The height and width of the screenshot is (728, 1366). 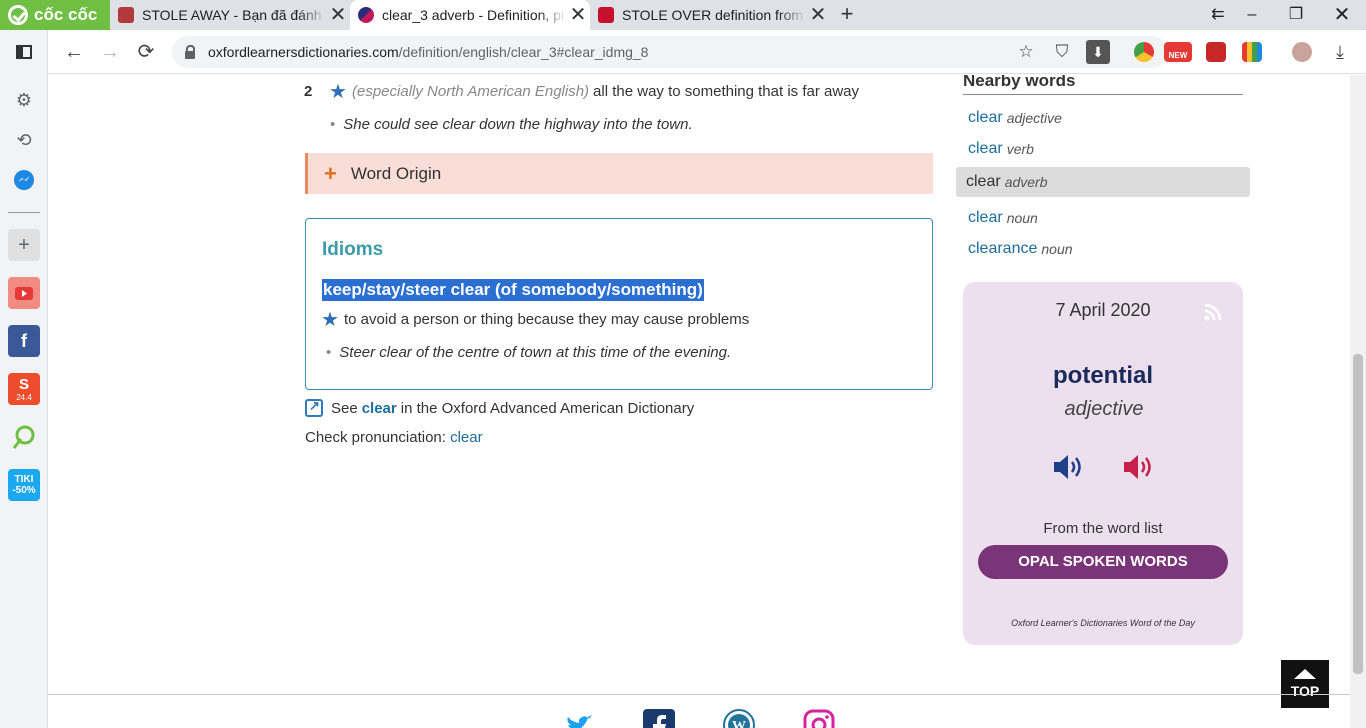 I want to click on sidebar-divider, so click(x=24, y=212).